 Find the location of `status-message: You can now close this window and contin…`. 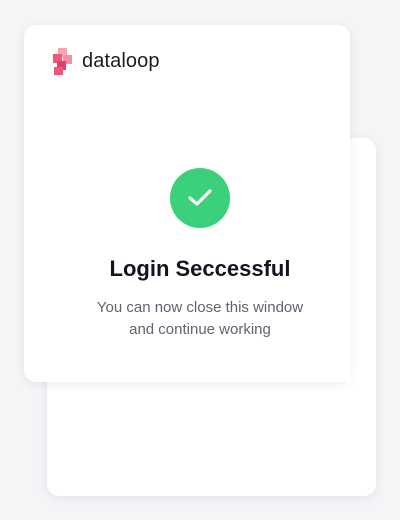

status-message: You can now close this window and contin… is located at coordinates (200, 319).